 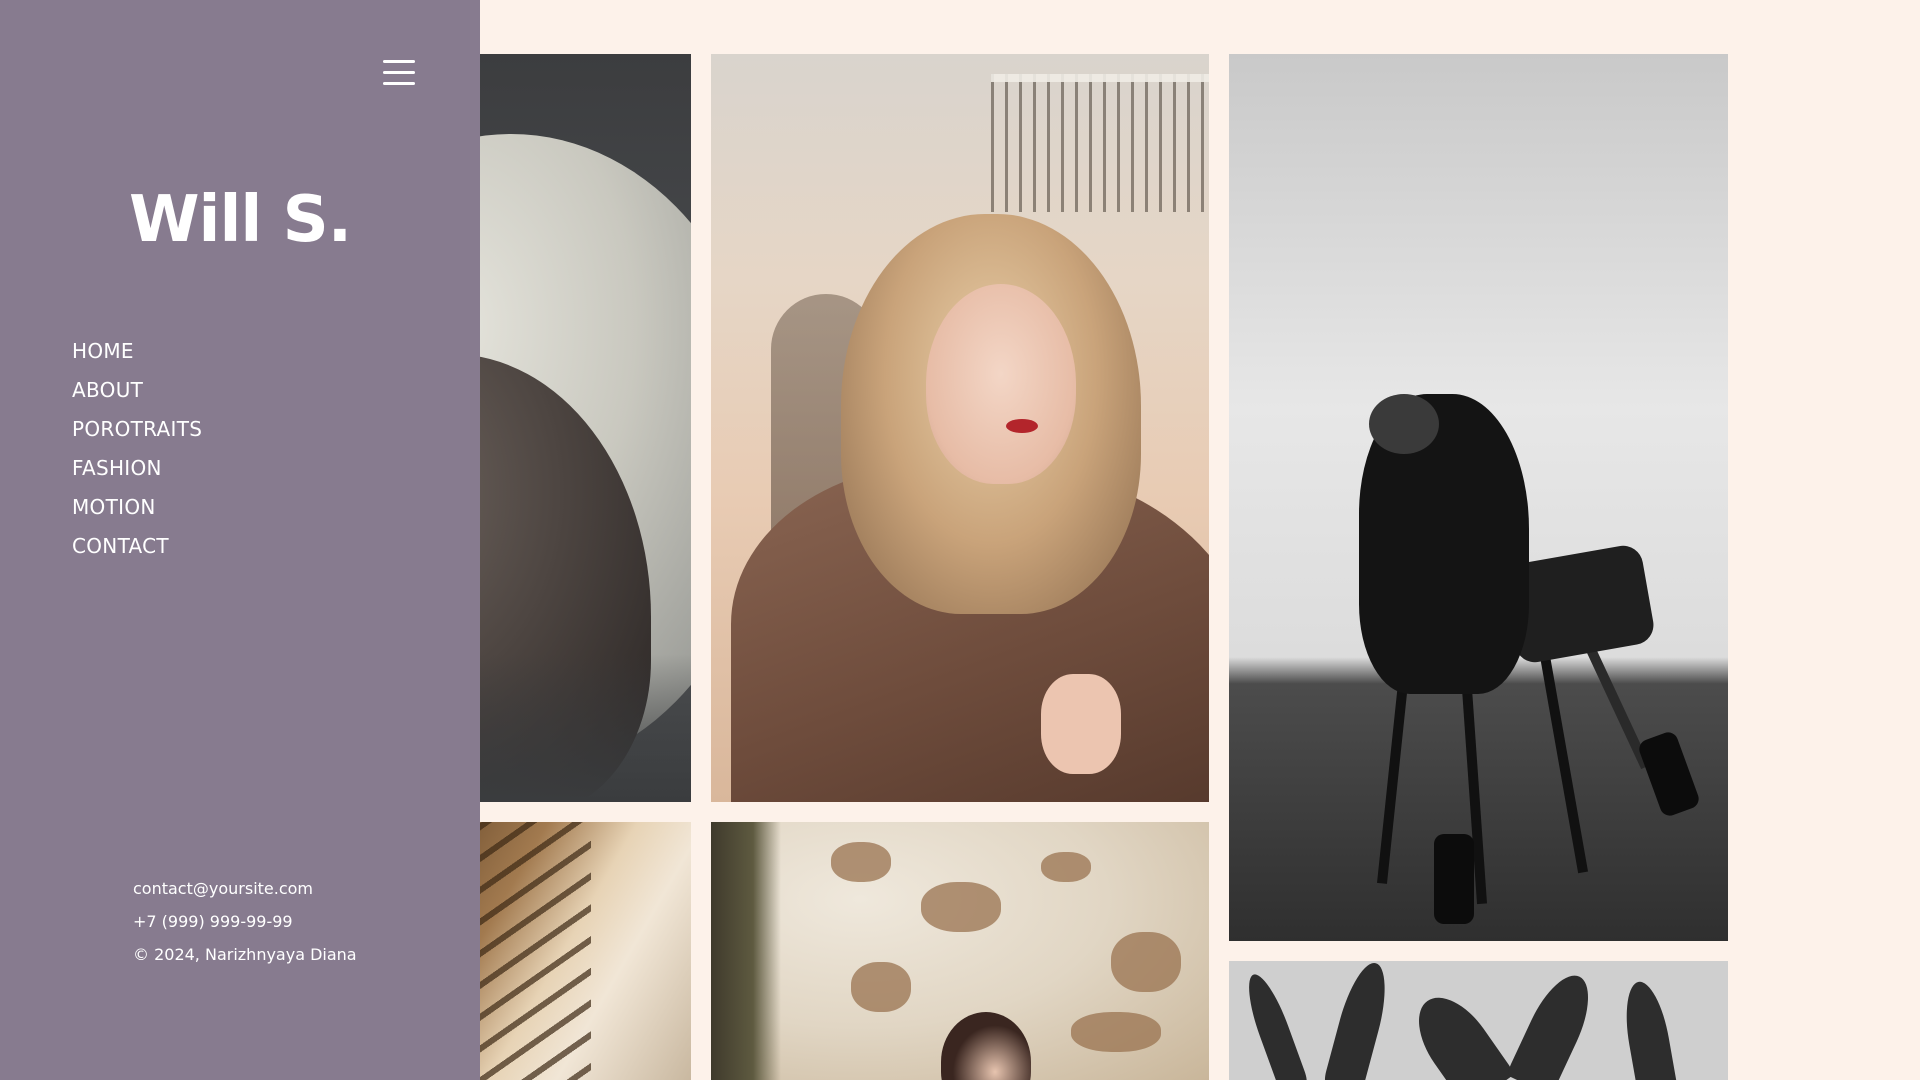 What do you see at coordinates (137, 511) in the screenshot?
I see `nav-item-motion: MOTION` at bounding box center [137, 511].